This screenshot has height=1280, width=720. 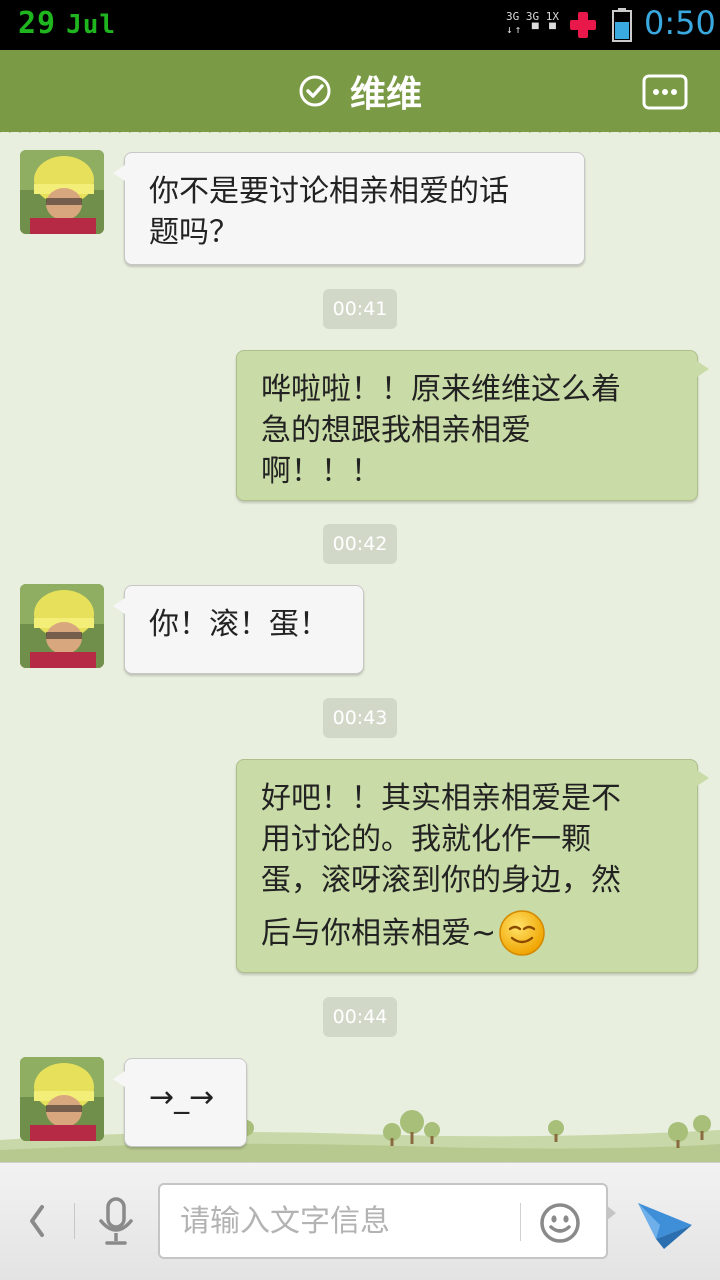 I want to click on chat-title: 维维, so click(x=385, y=94).